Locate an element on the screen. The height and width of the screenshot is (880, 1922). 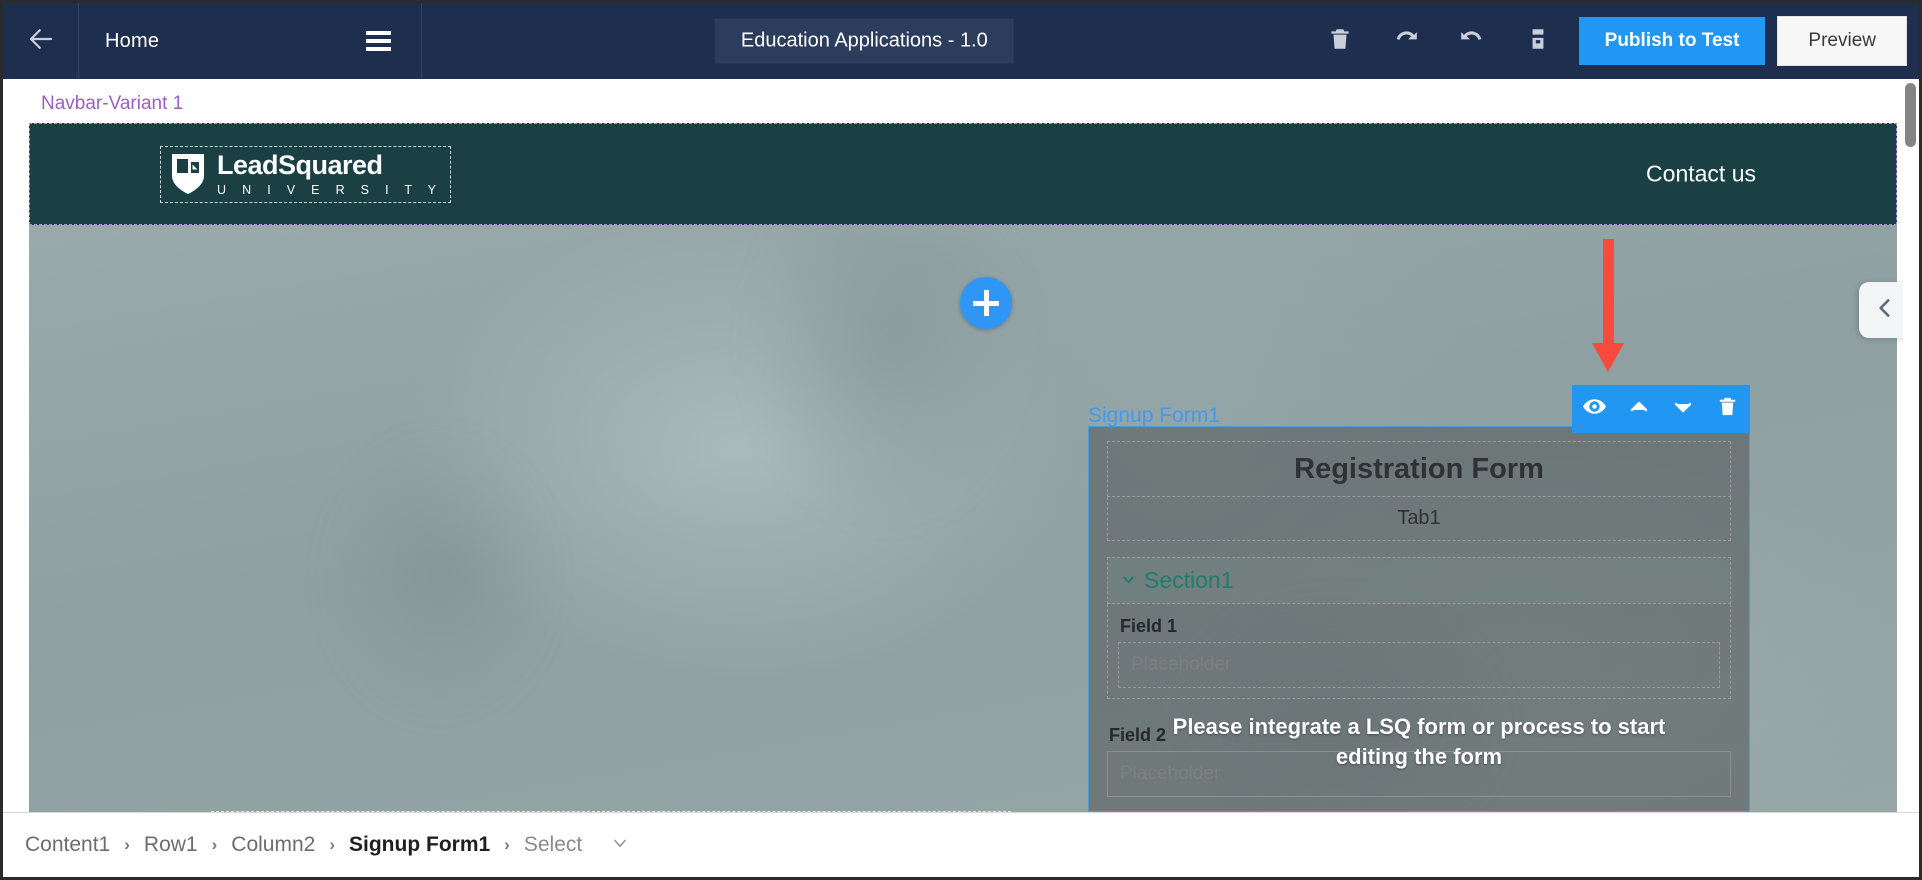
add-row-button is located at coordinates (986, 303).